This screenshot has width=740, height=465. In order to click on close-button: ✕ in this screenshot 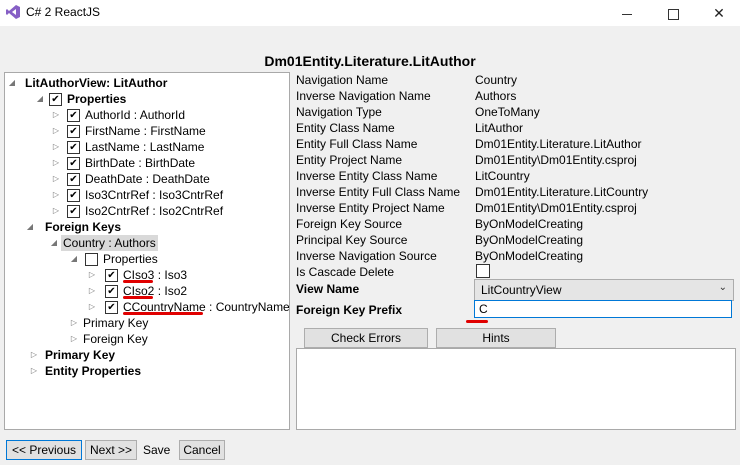, I will do `click(718, 13)`.